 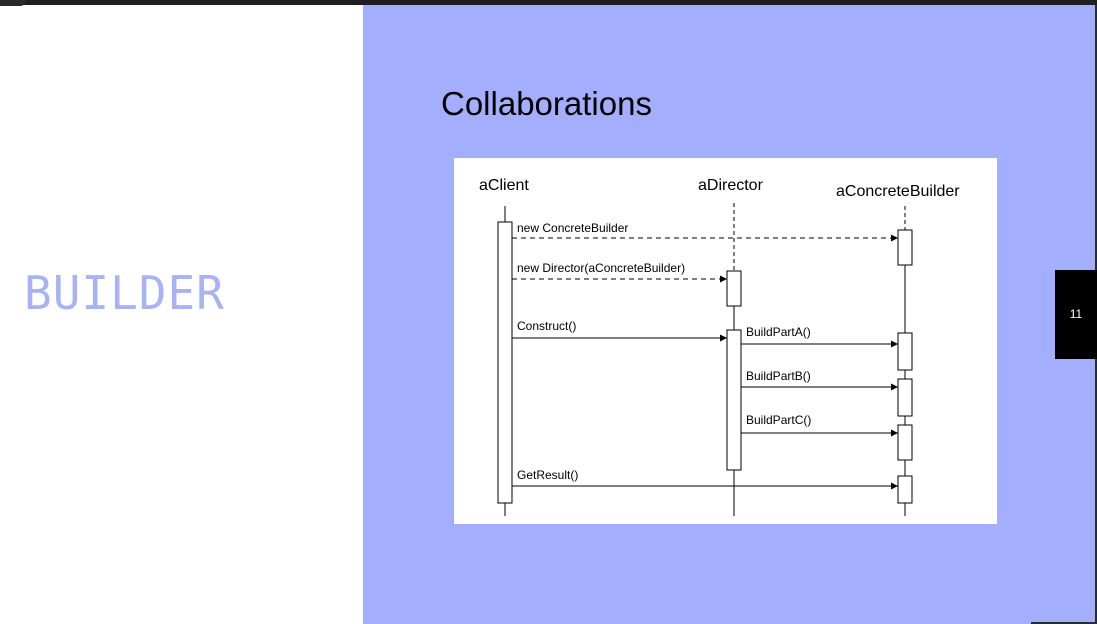 I want to click on activation-aclient, so click(x=505, y=362).